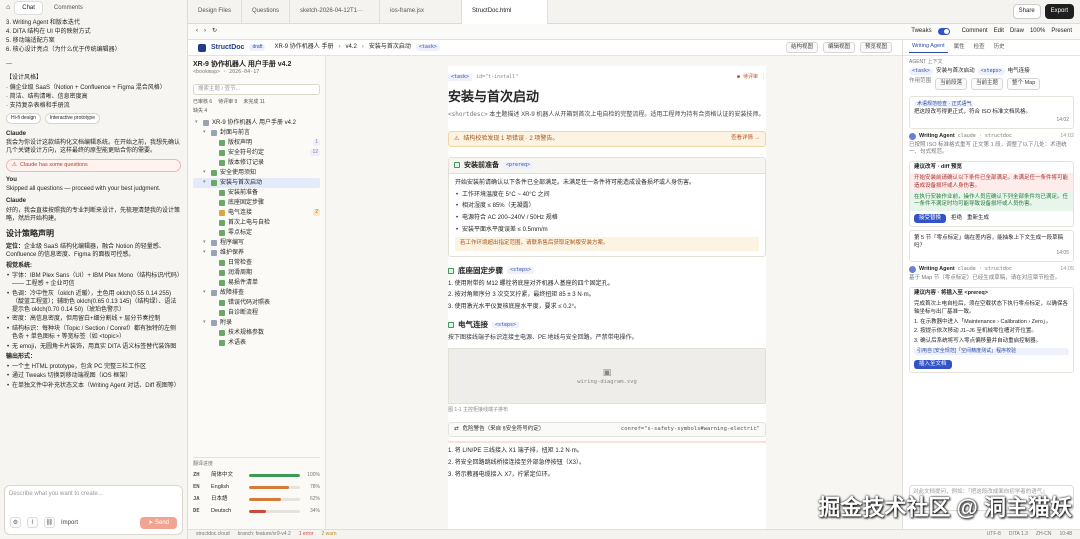 The image size is (1080, 539). Describe the element at coordinates (214, 31) in the screenshot. I see `reload-icon: ↻` at that location.